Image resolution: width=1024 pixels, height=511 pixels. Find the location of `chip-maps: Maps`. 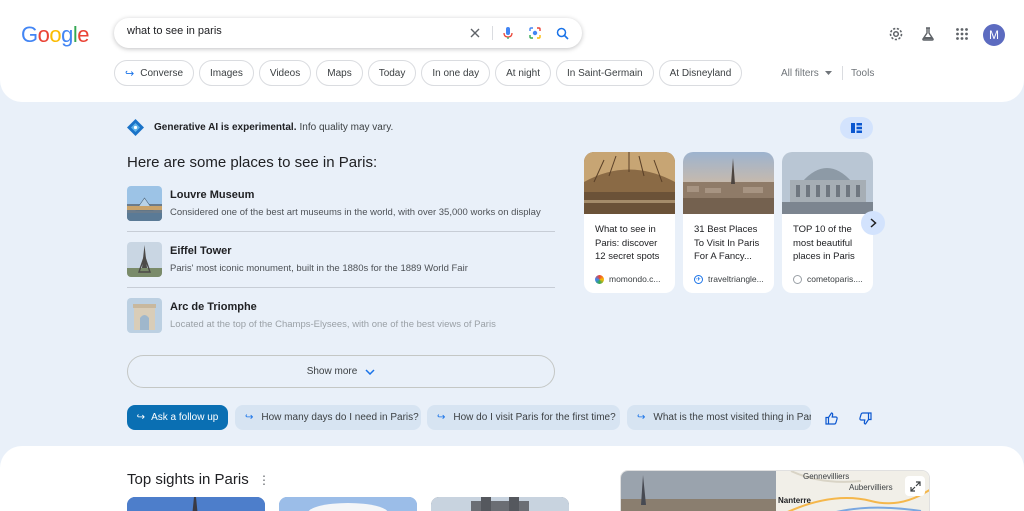

chip-maps: Maps is located at coordinates (339, 73).